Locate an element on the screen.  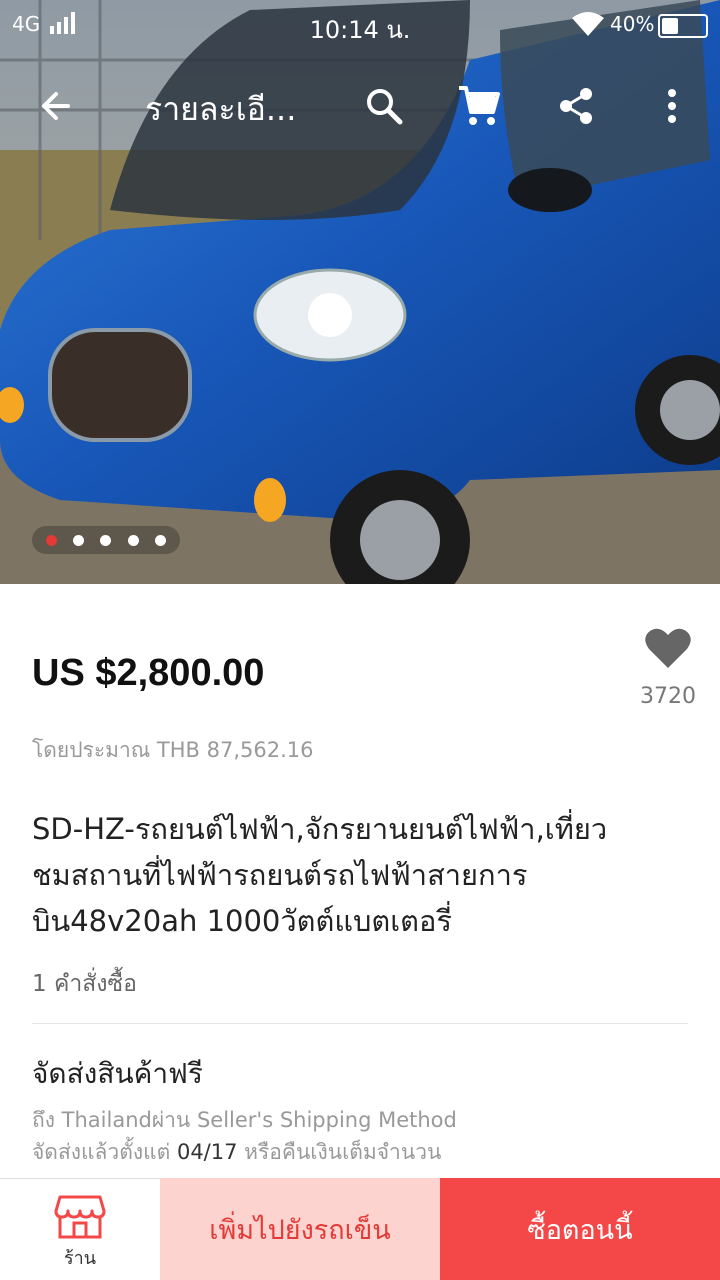
gallery-indicator is located at coordinates (106, 540).